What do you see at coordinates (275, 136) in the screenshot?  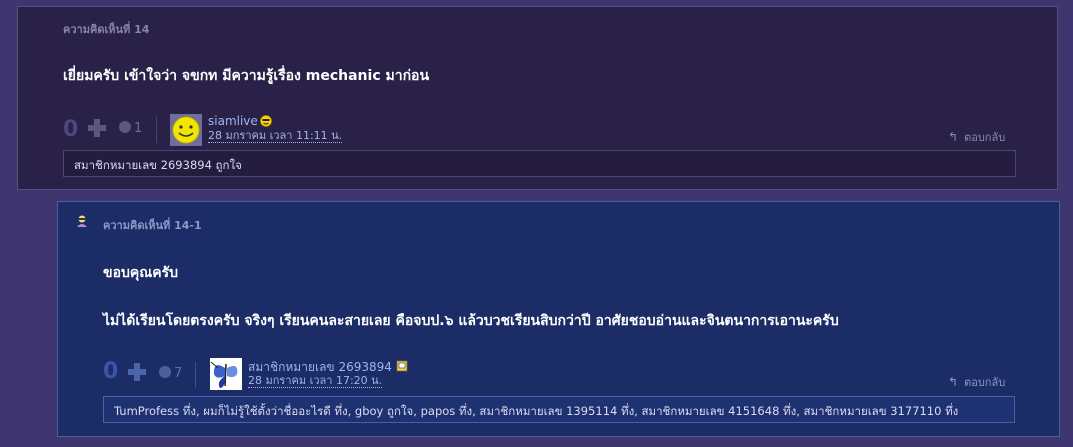 I see `post-date-link: 28 มกราคม เวลา 11:11 น.` at bounding box center [275, 136].